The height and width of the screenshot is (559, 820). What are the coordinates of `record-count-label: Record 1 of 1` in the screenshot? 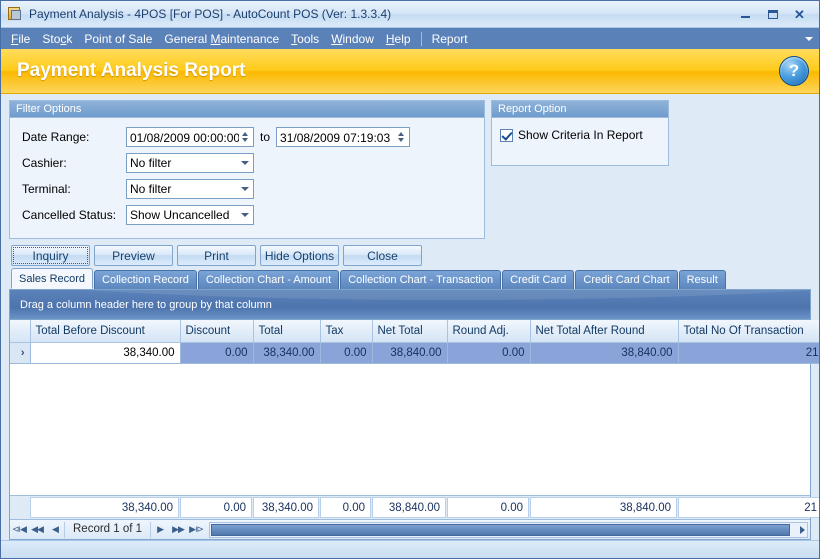 It's located at (108, 529).